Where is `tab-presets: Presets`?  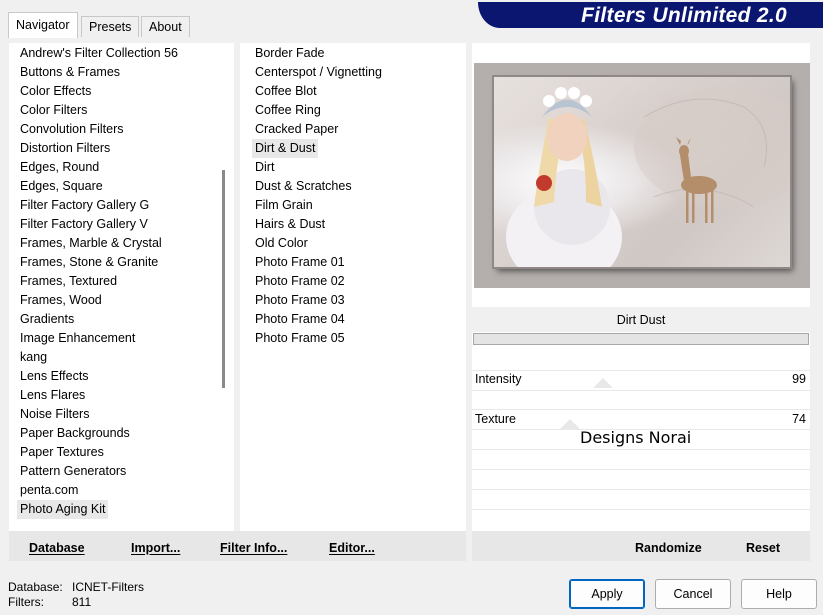
tab-presets: Presets is located at coordinates (110, 26).